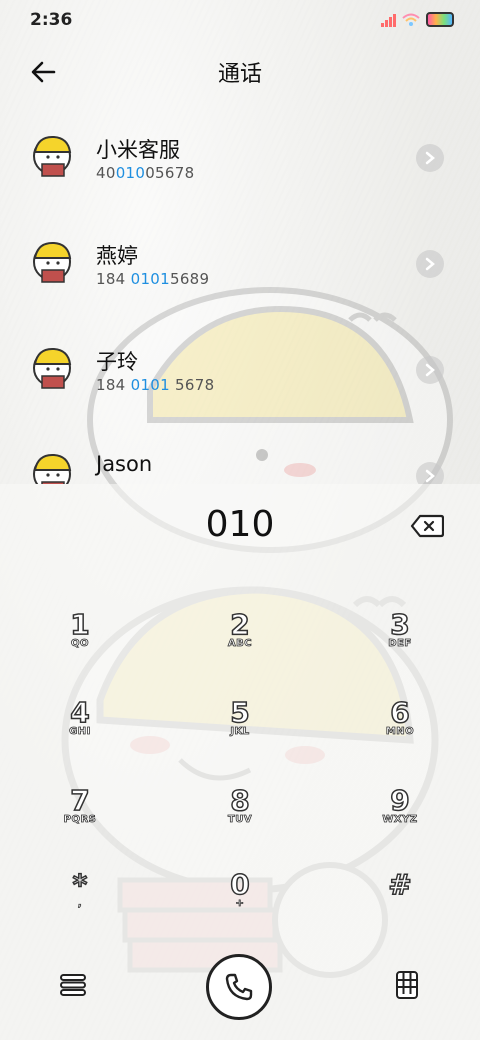  Describe the element at coordinates (240, 524) in the screenshot. I see `dialed-number: 010` at that location.